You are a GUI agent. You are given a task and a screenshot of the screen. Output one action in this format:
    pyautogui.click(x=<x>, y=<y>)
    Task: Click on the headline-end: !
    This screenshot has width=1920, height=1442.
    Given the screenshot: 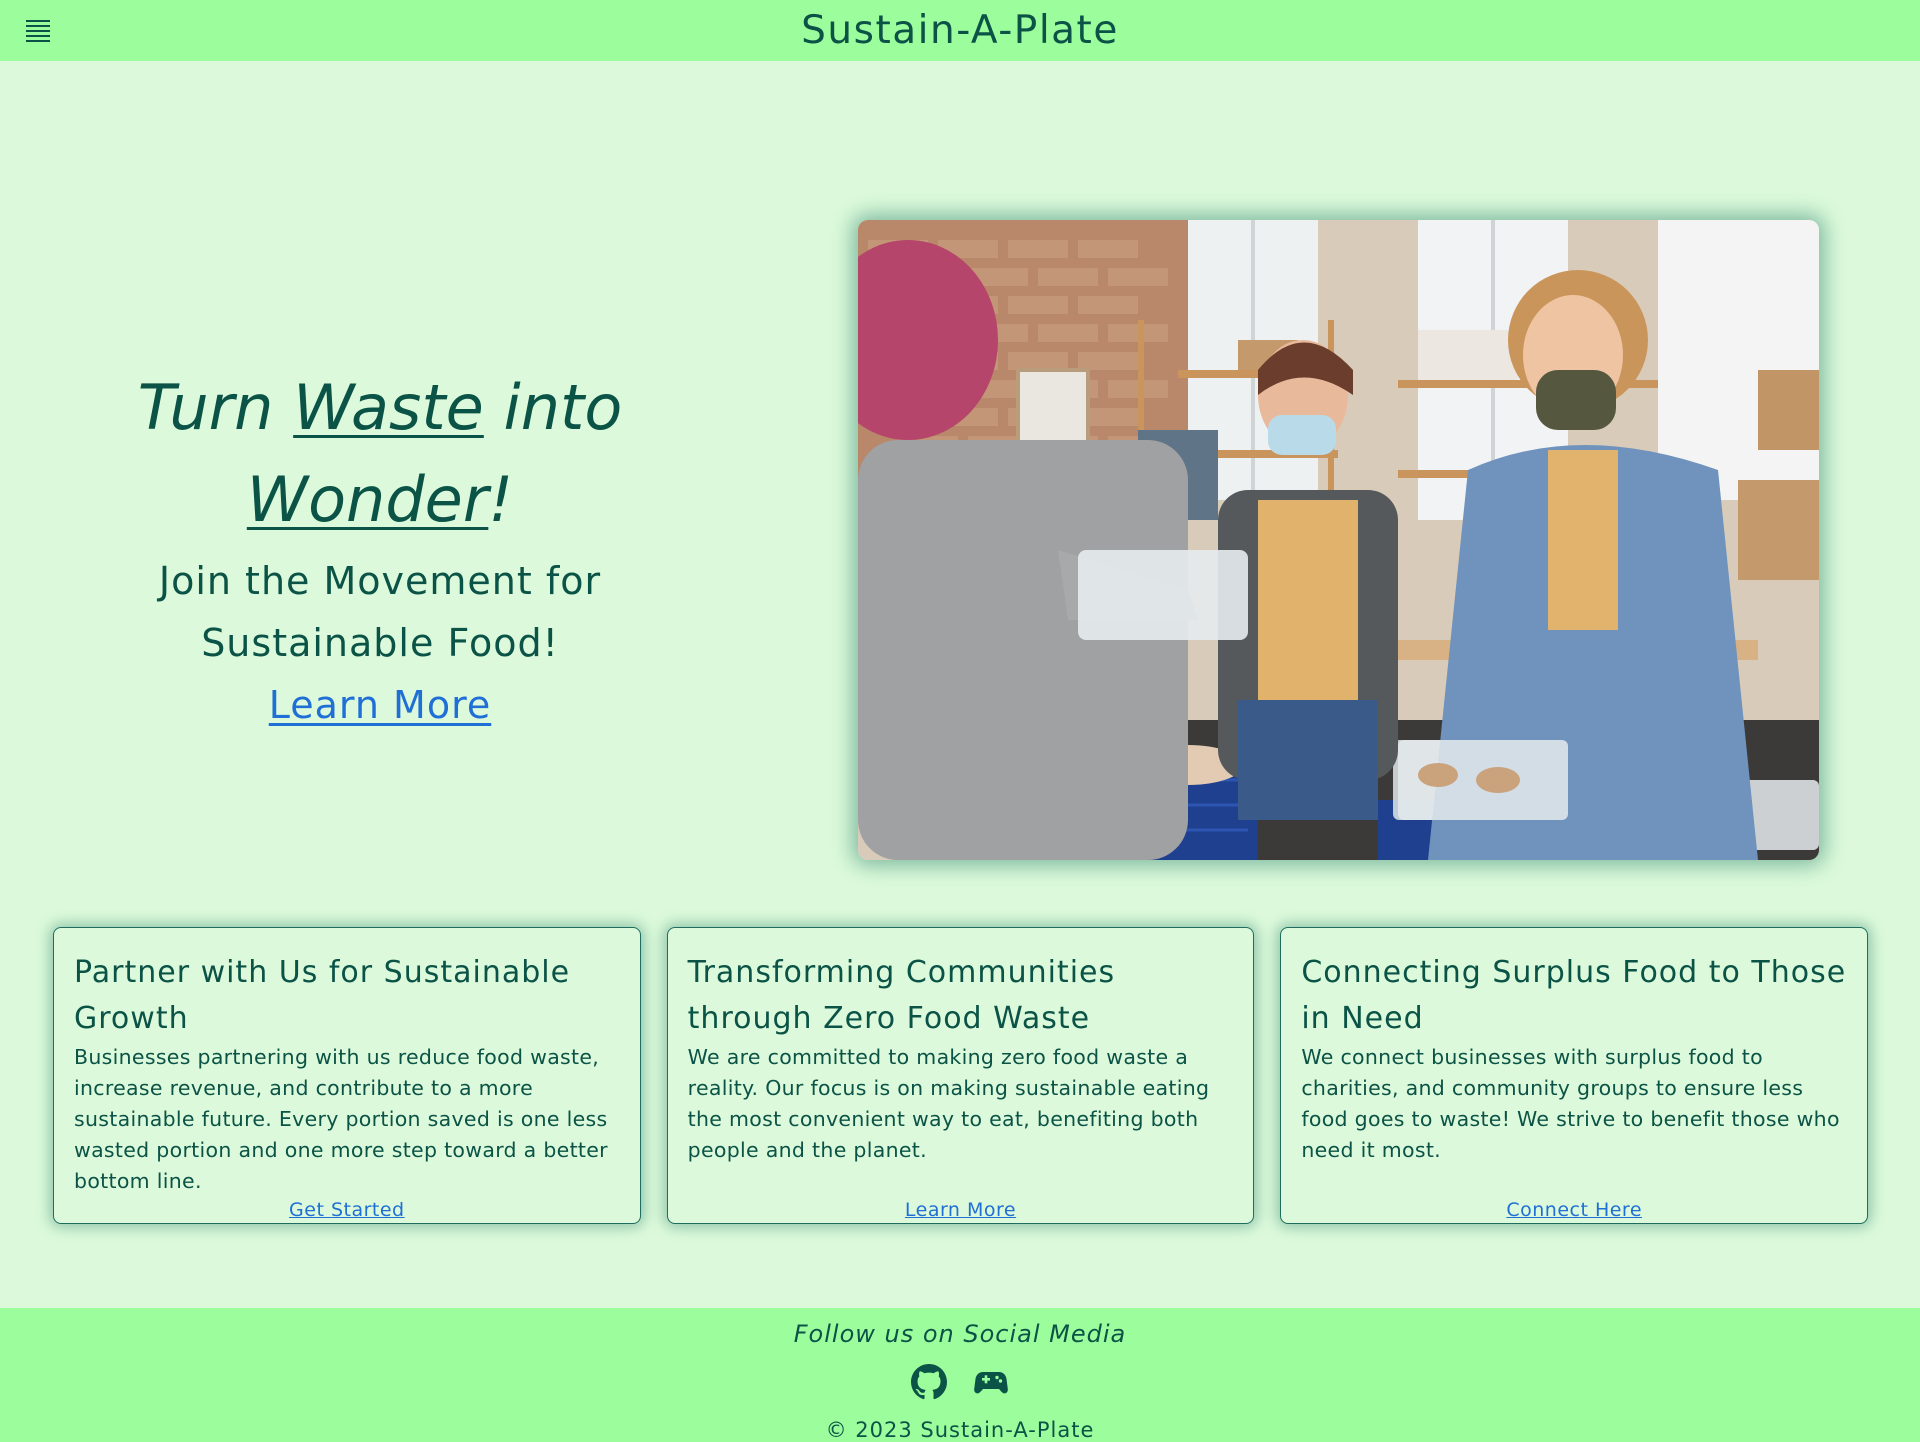 What is the action you would take?
    pyautogui.click(x=501, y=499)
    